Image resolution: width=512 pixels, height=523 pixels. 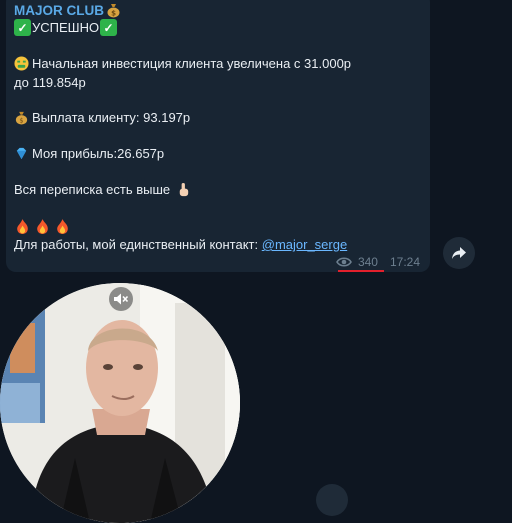 I want to click on profit-text: Моя прибыль:26.657р, so click(x=98, y=153).